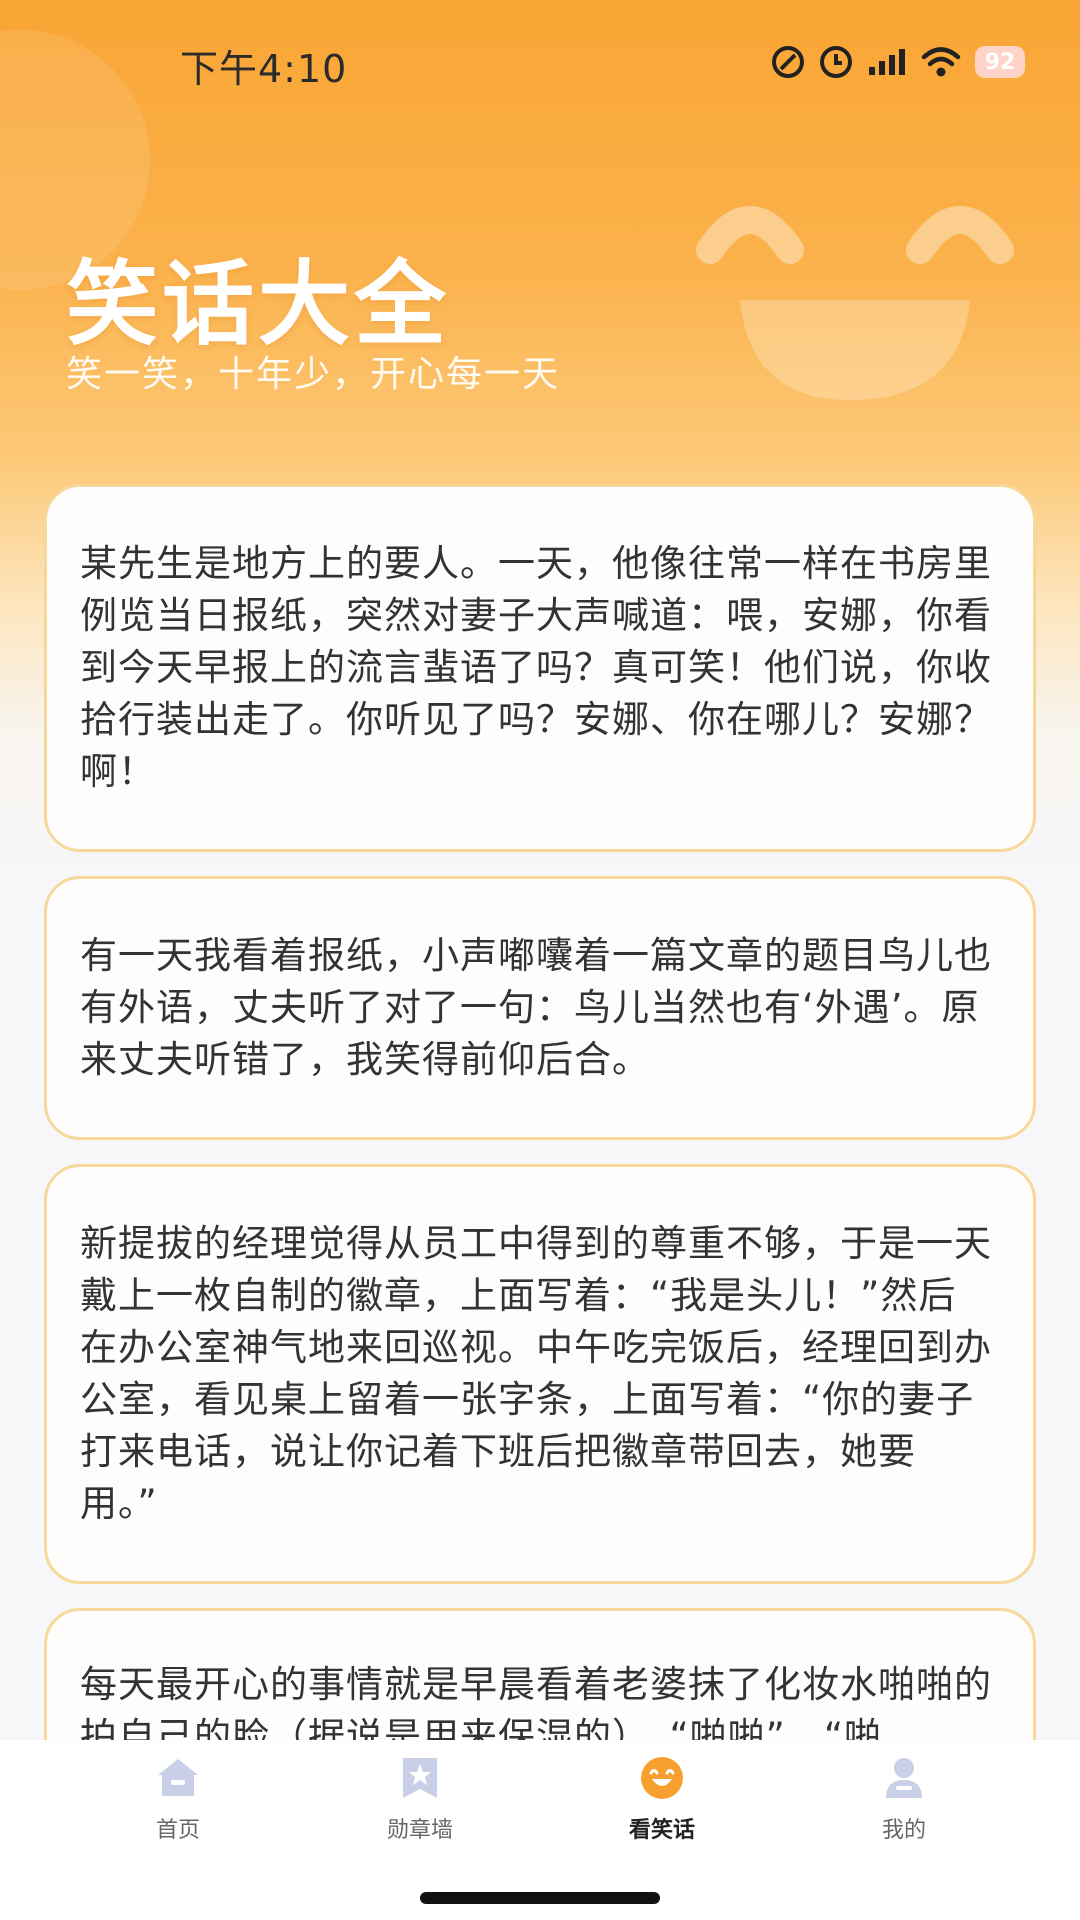 This screenshot has width=1080, height=1920. What do you see at coordinates (903, 1830) in the screenshot?
I see `tab-label: 我的` at bounding box center [903, 1830].